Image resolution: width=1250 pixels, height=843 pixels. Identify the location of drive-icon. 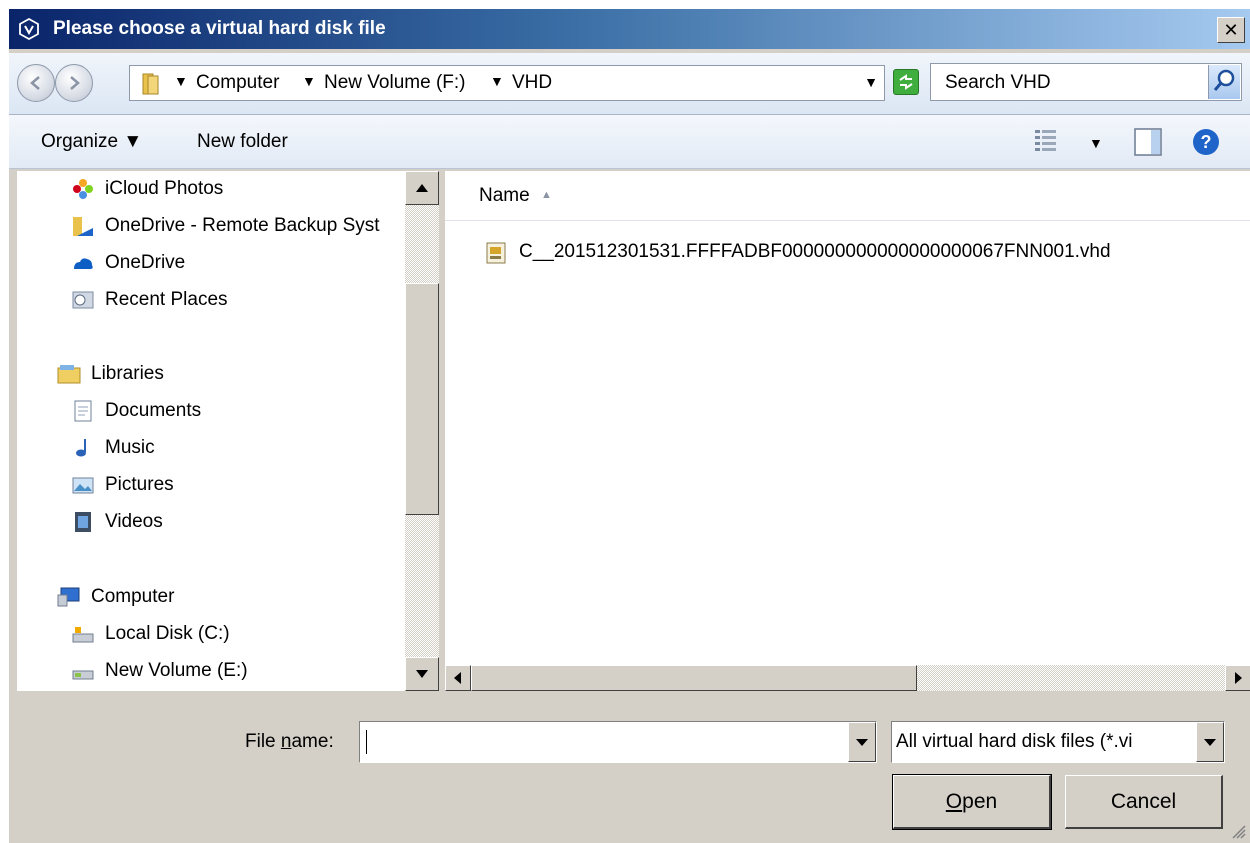
(83, 675).